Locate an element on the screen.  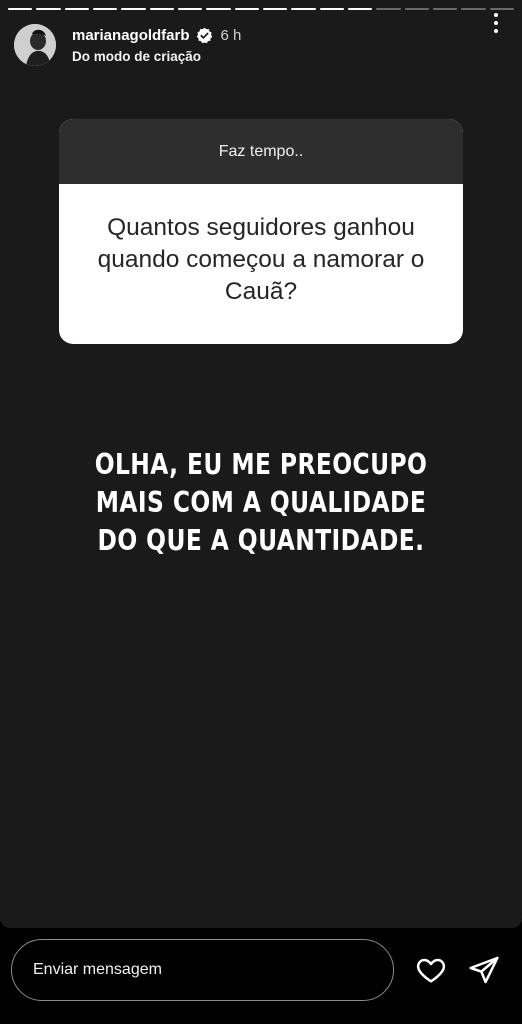
paper-plane-icon is located at coordinates (484, 970).